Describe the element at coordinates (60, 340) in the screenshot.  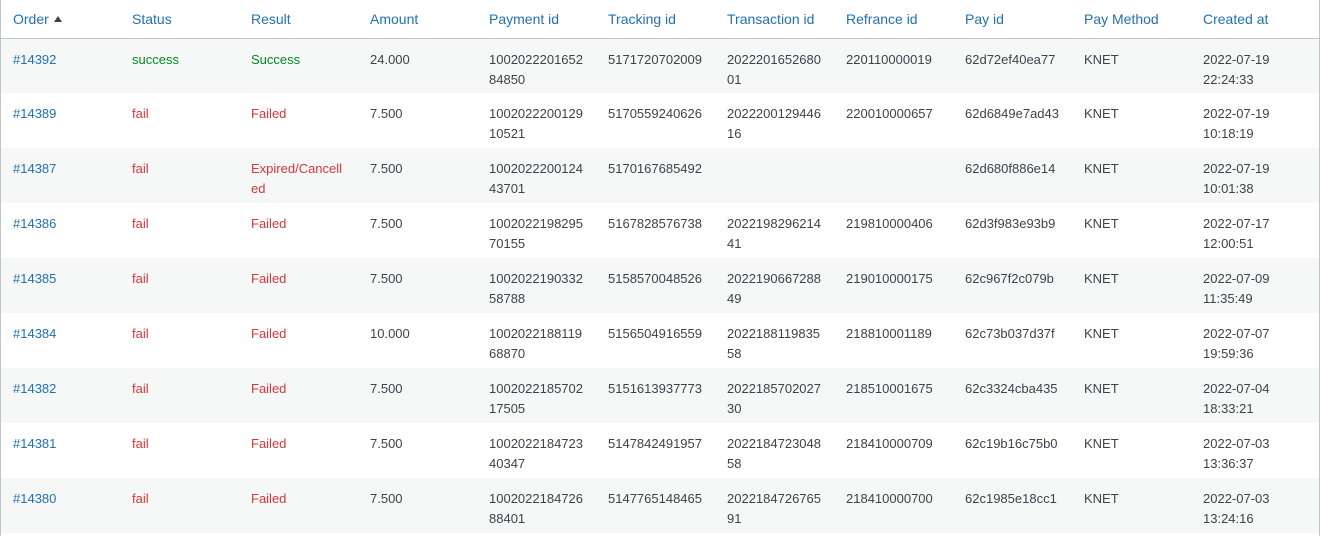
I see `order-cell: #14384` at that location.